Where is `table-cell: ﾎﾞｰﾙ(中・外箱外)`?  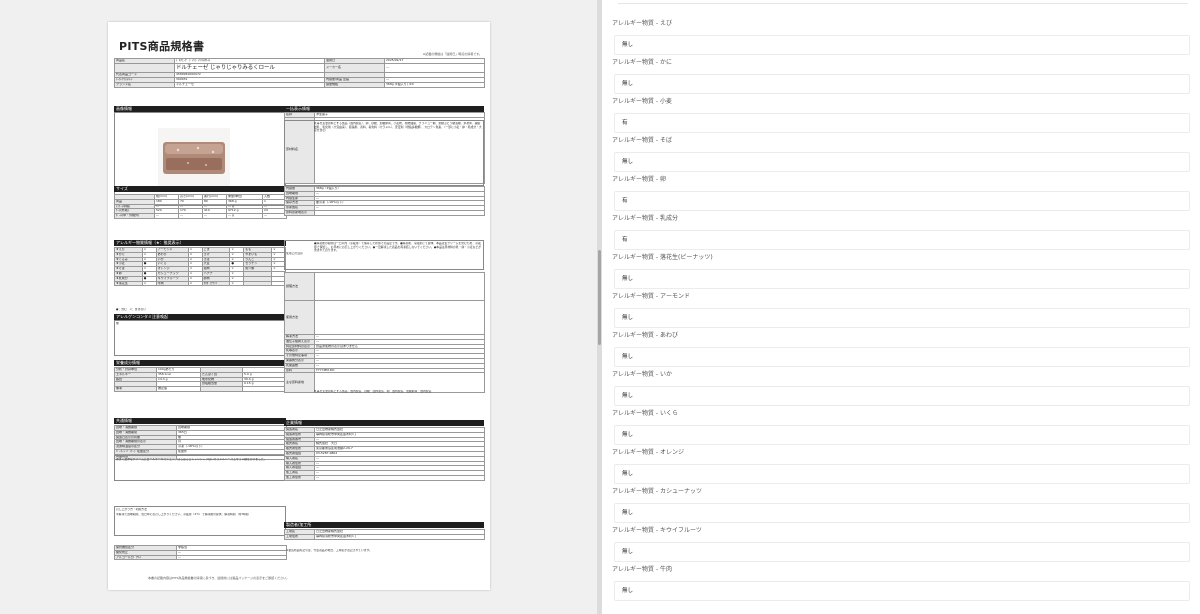 table-cell: ﾎﾞｰﾙ(中・外箱外) is located at coordinates (134, 216).